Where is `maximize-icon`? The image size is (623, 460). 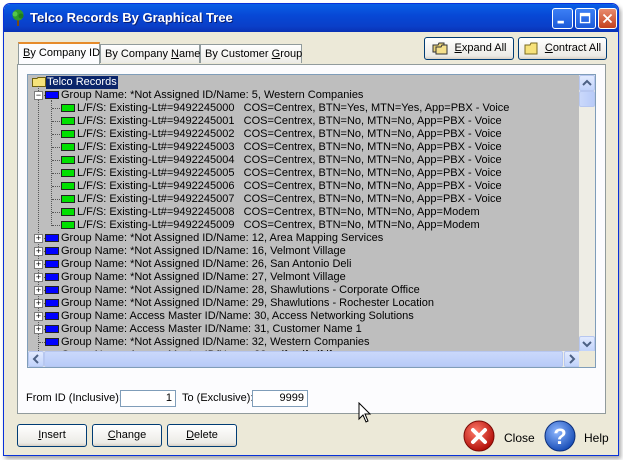
maximize-icon is located at coordinates (585, 18).